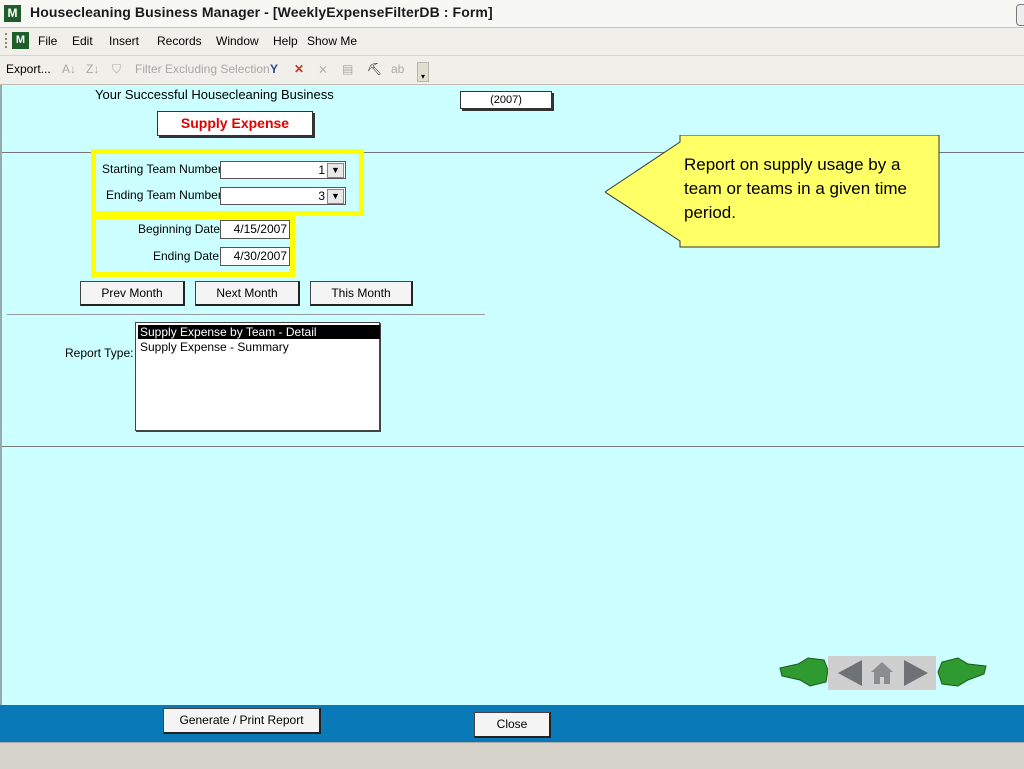 The width and height of the screenshot is (1024, 769). Describe the element at coordinates (255, 229) in the screenshot. I see `beginning-date-field: 4/15/2007` at that location.